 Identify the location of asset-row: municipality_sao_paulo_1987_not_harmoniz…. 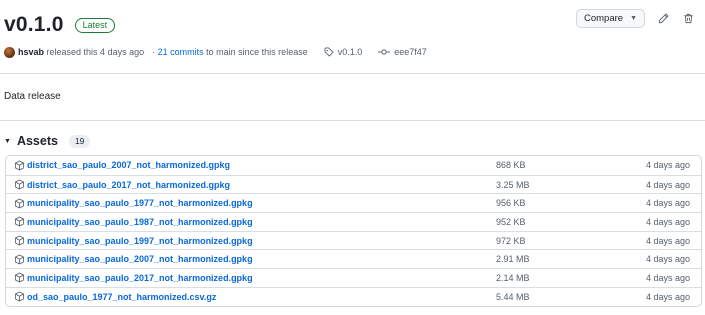
(353, 221).